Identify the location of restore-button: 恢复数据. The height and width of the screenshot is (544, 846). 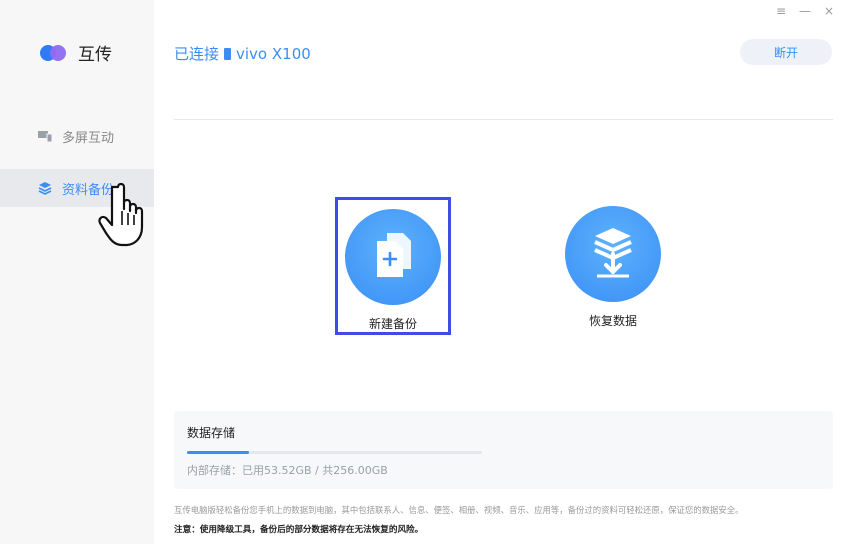
(613, 263).